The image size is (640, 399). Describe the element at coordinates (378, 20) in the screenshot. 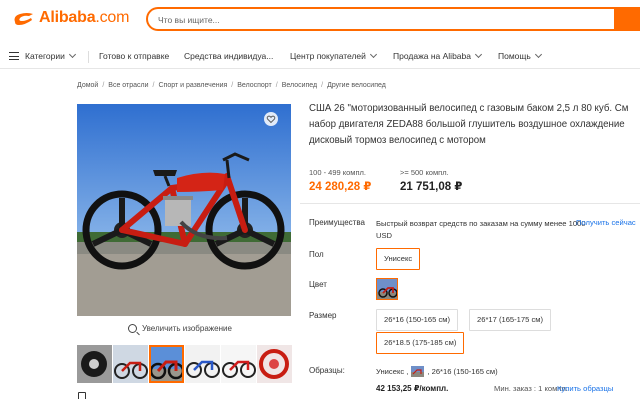

I see `search-input` at that location.